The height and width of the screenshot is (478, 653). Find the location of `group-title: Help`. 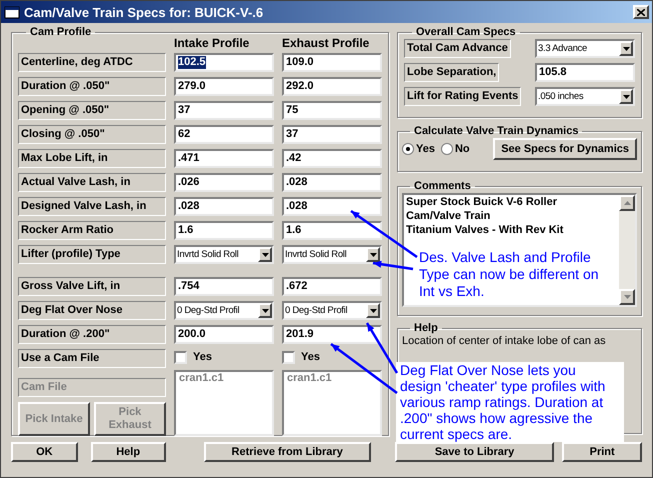

group-title: Help is located at coordinates (426, 328).